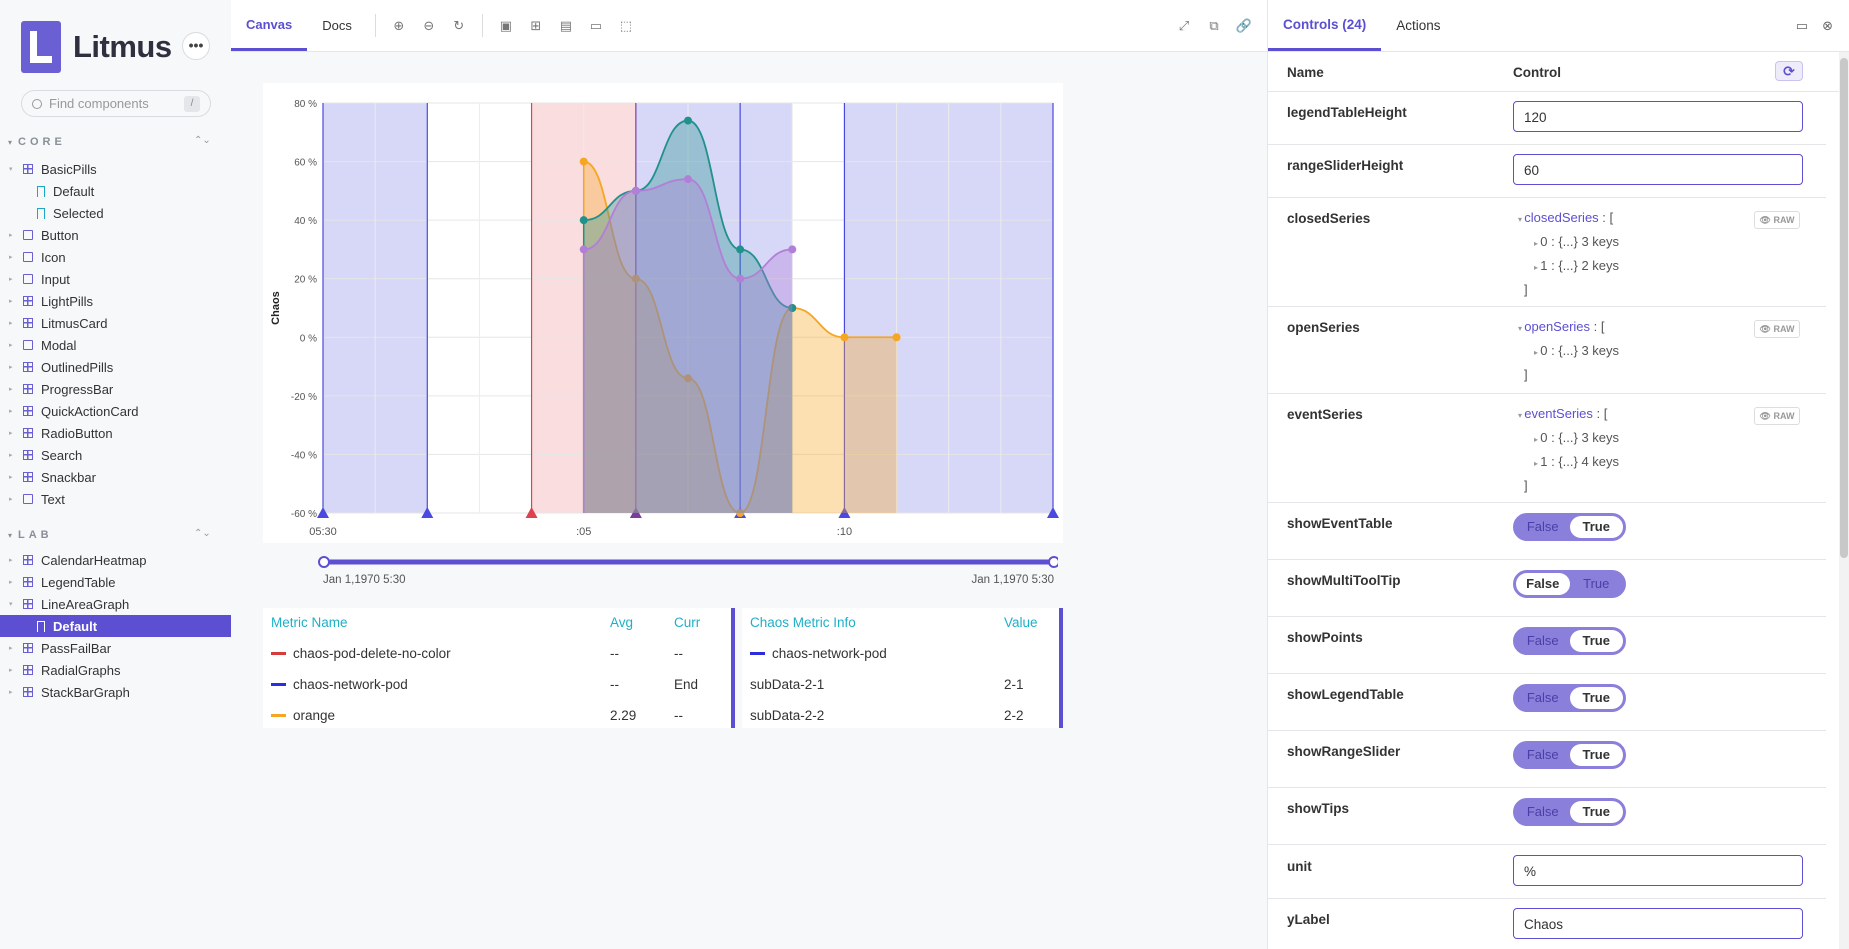 This screenshot has height=949, width=1849. What do you see at coordinates (1789, 71) in the screenshot?
I see `reset-controls-icon: ⟳` at bounding box center [1789, 71].